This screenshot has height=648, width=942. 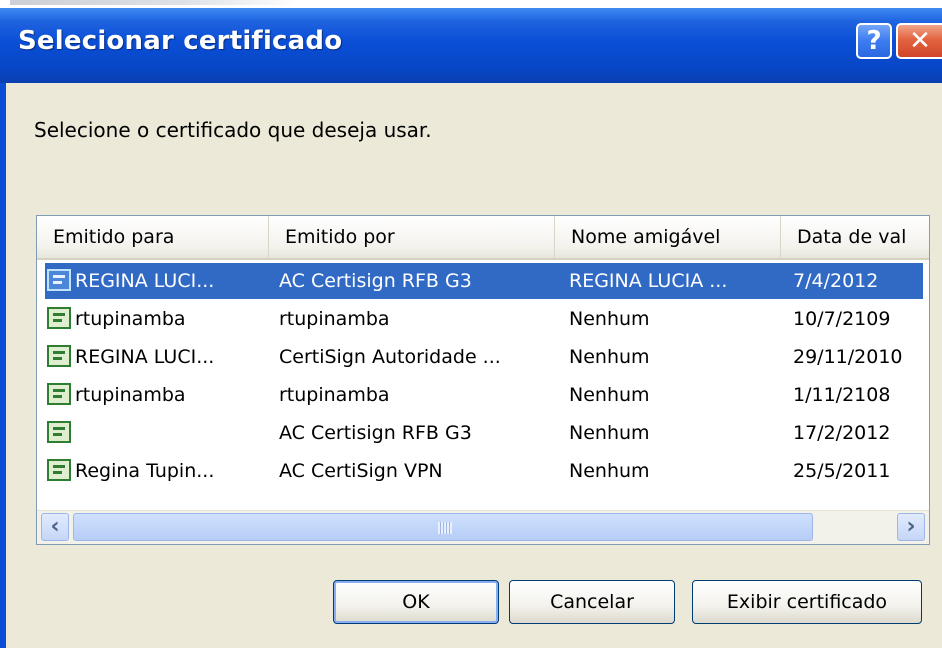 What do you see at coordinates (171, 433) in the screenshot?
I see `cell-issued-to` at bounding box center [171, 433].